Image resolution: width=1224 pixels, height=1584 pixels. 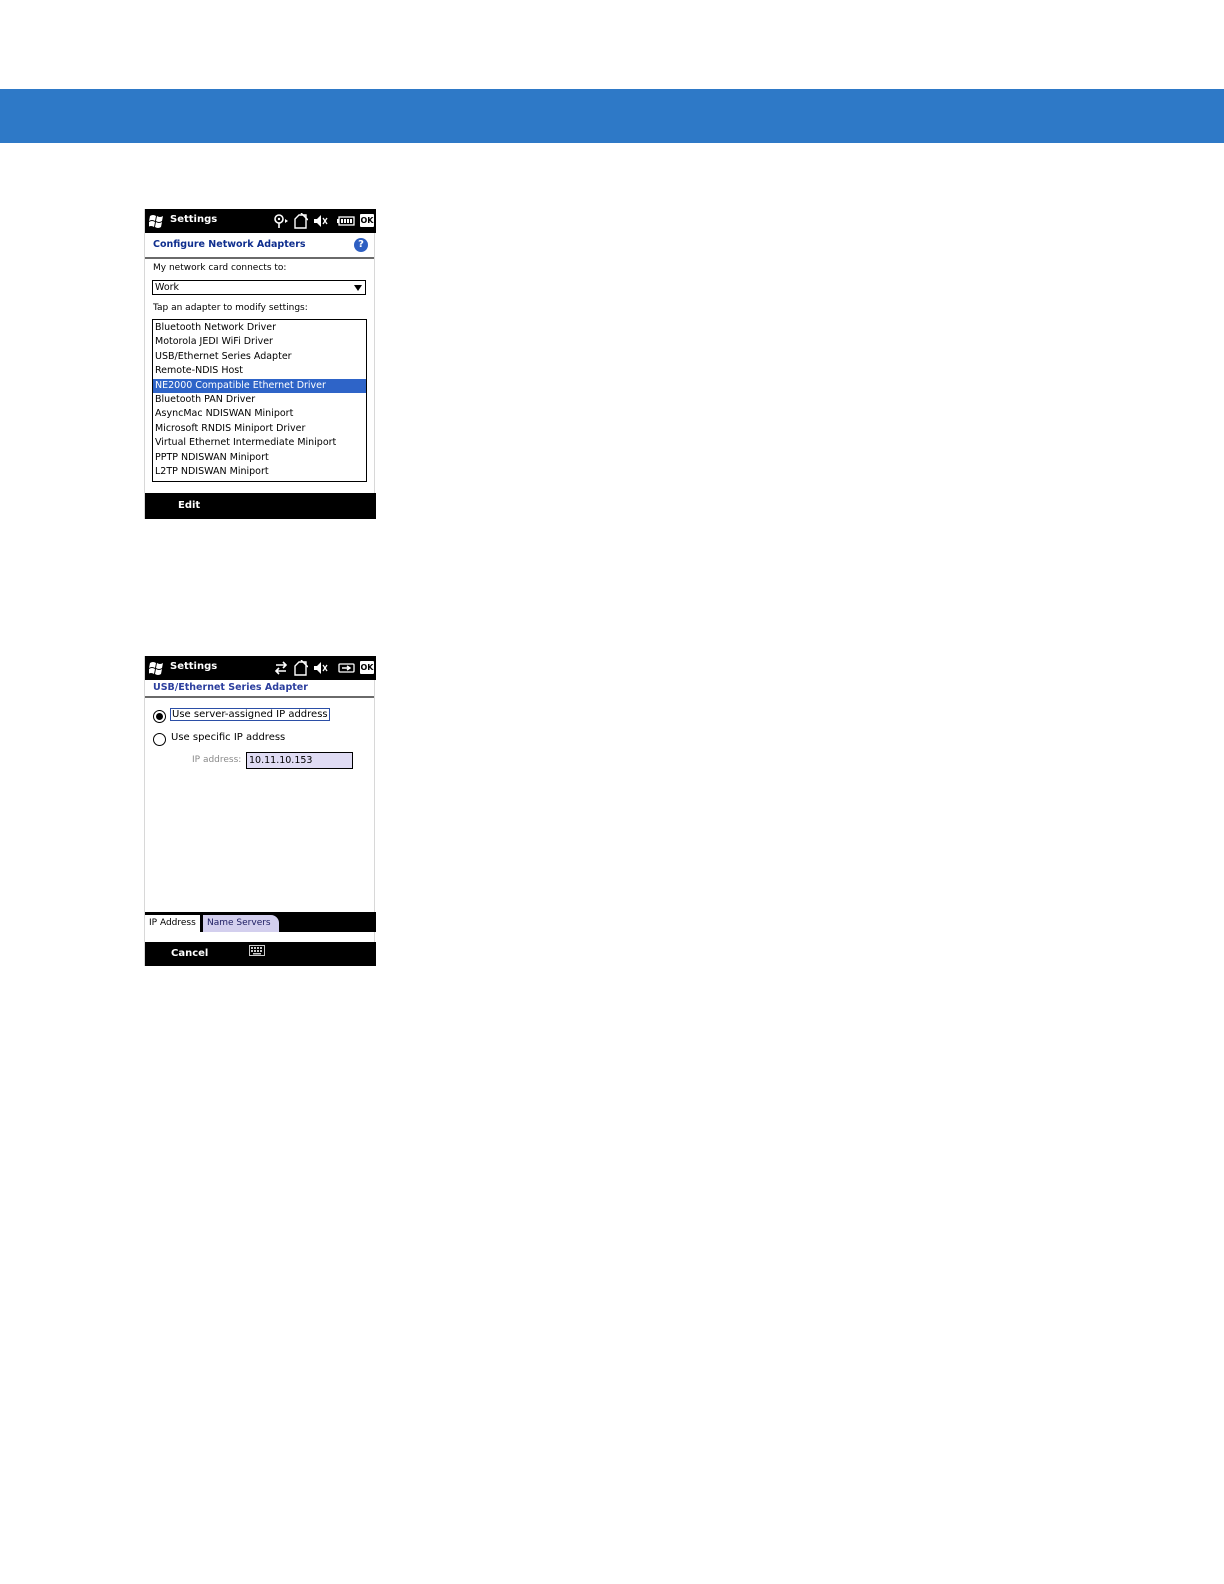 I want to click on softkey-bar: Cancel, so click(x=260, y=954).